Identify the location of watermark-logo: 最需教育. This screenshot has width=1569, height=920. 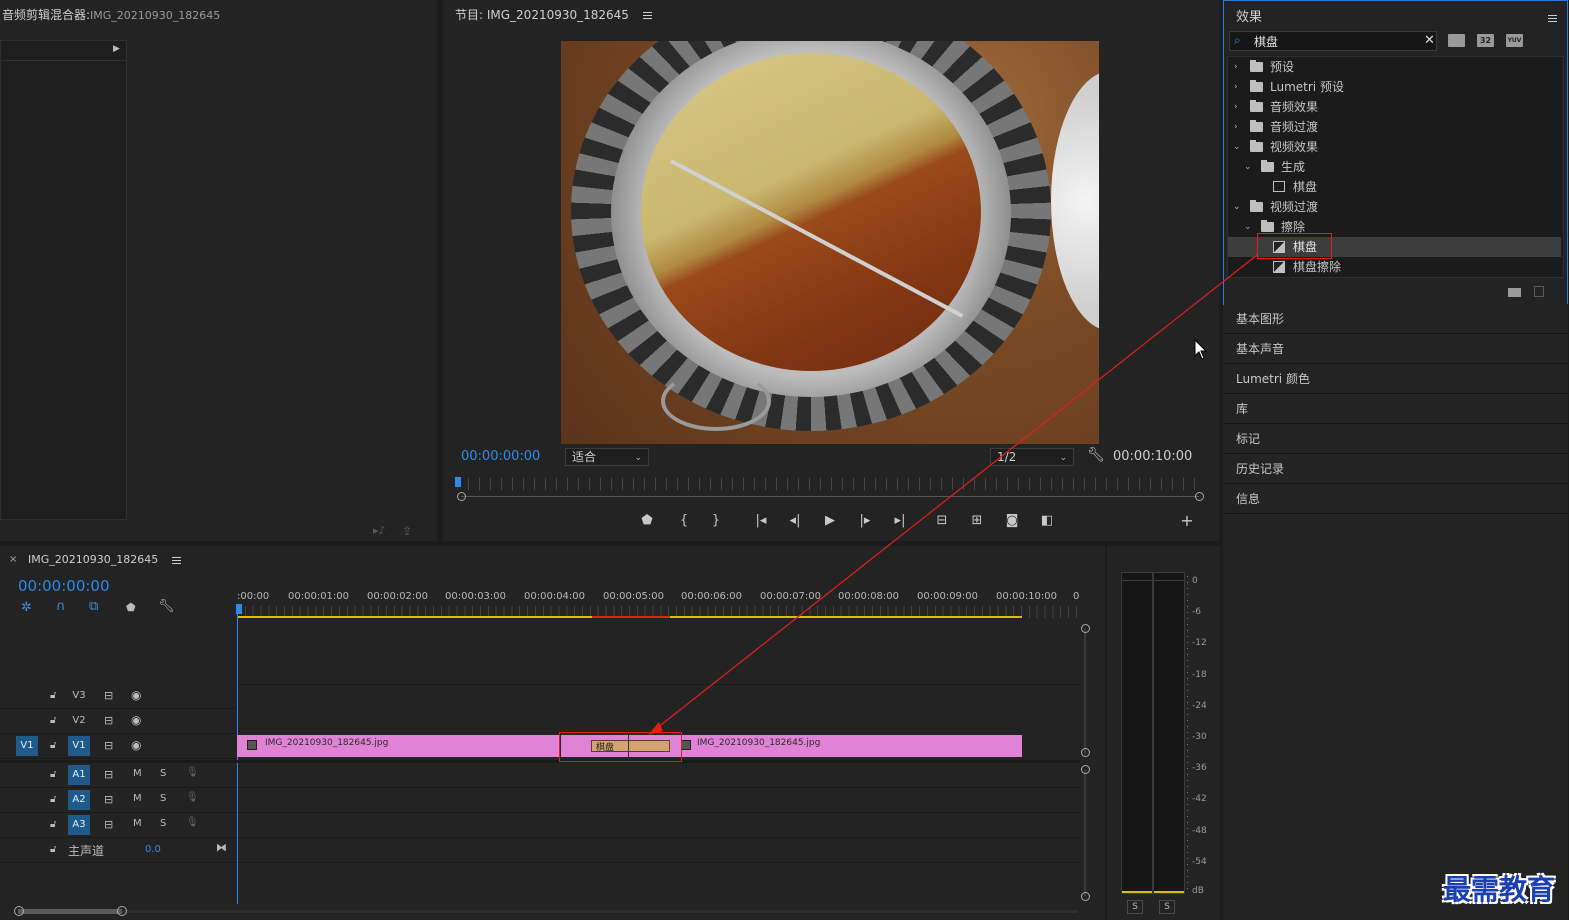
(1499, 889).